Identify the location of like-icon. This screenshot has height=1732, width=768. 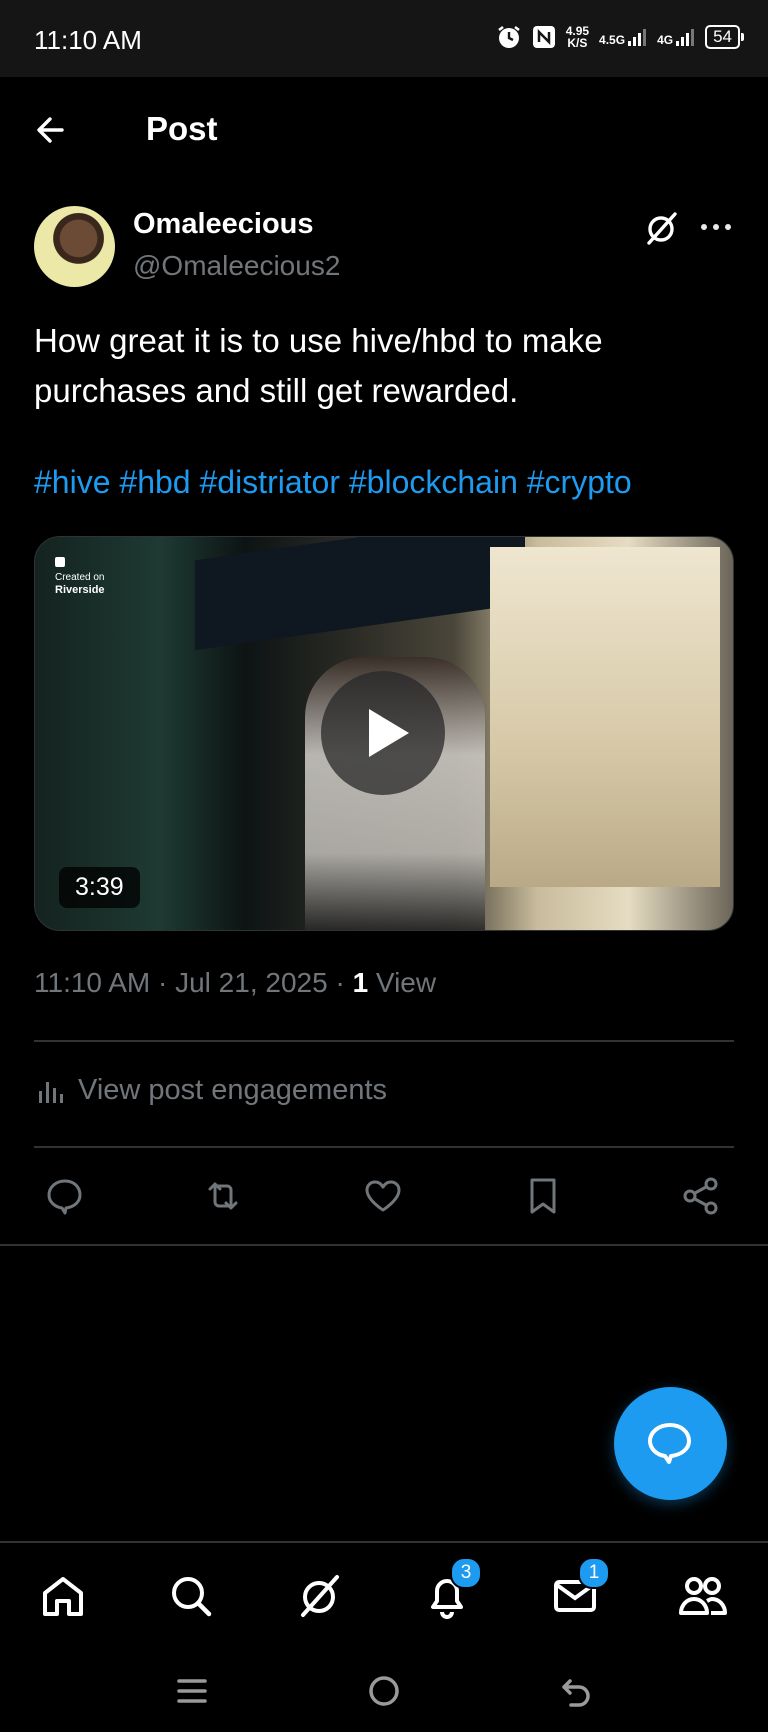
(383, 1196).